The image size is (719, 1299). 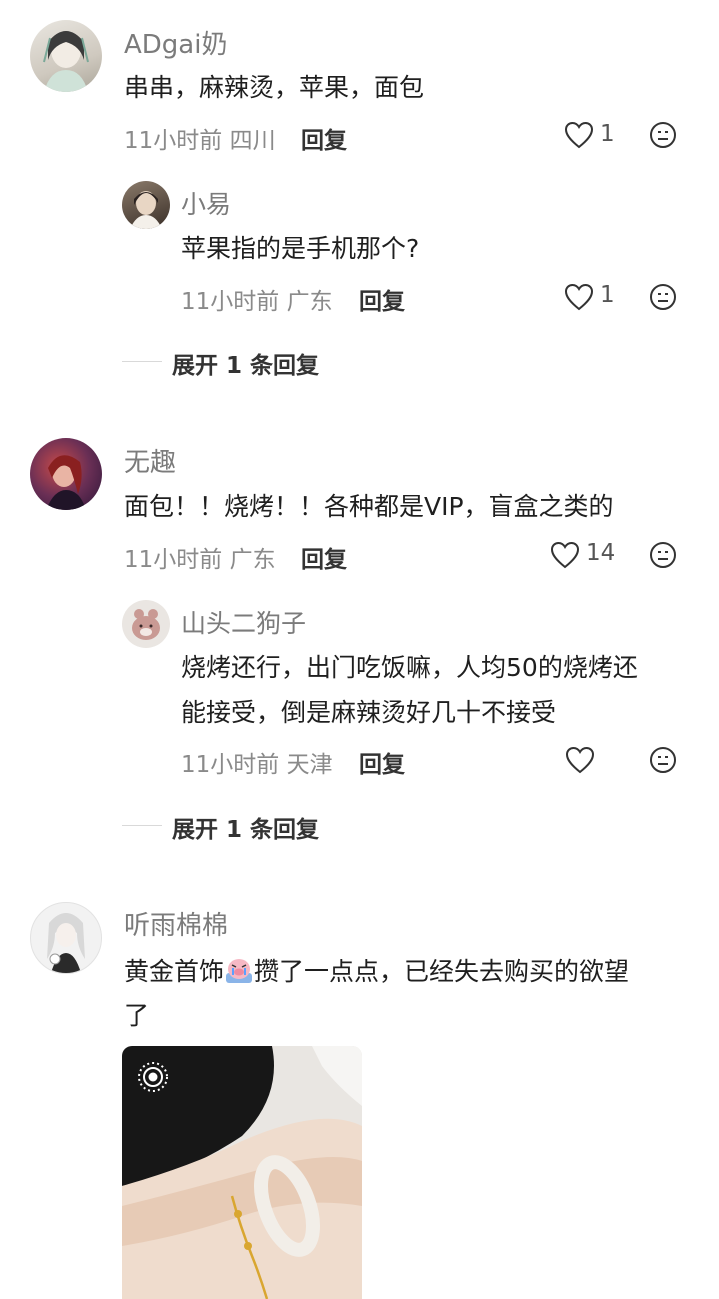 What do you see at coordinates (369, 712) in the screenshot?
I see `reply-text-line-2: 能接受，倒是麻辣烫好几十不接受` at bounding box center [369, 712].